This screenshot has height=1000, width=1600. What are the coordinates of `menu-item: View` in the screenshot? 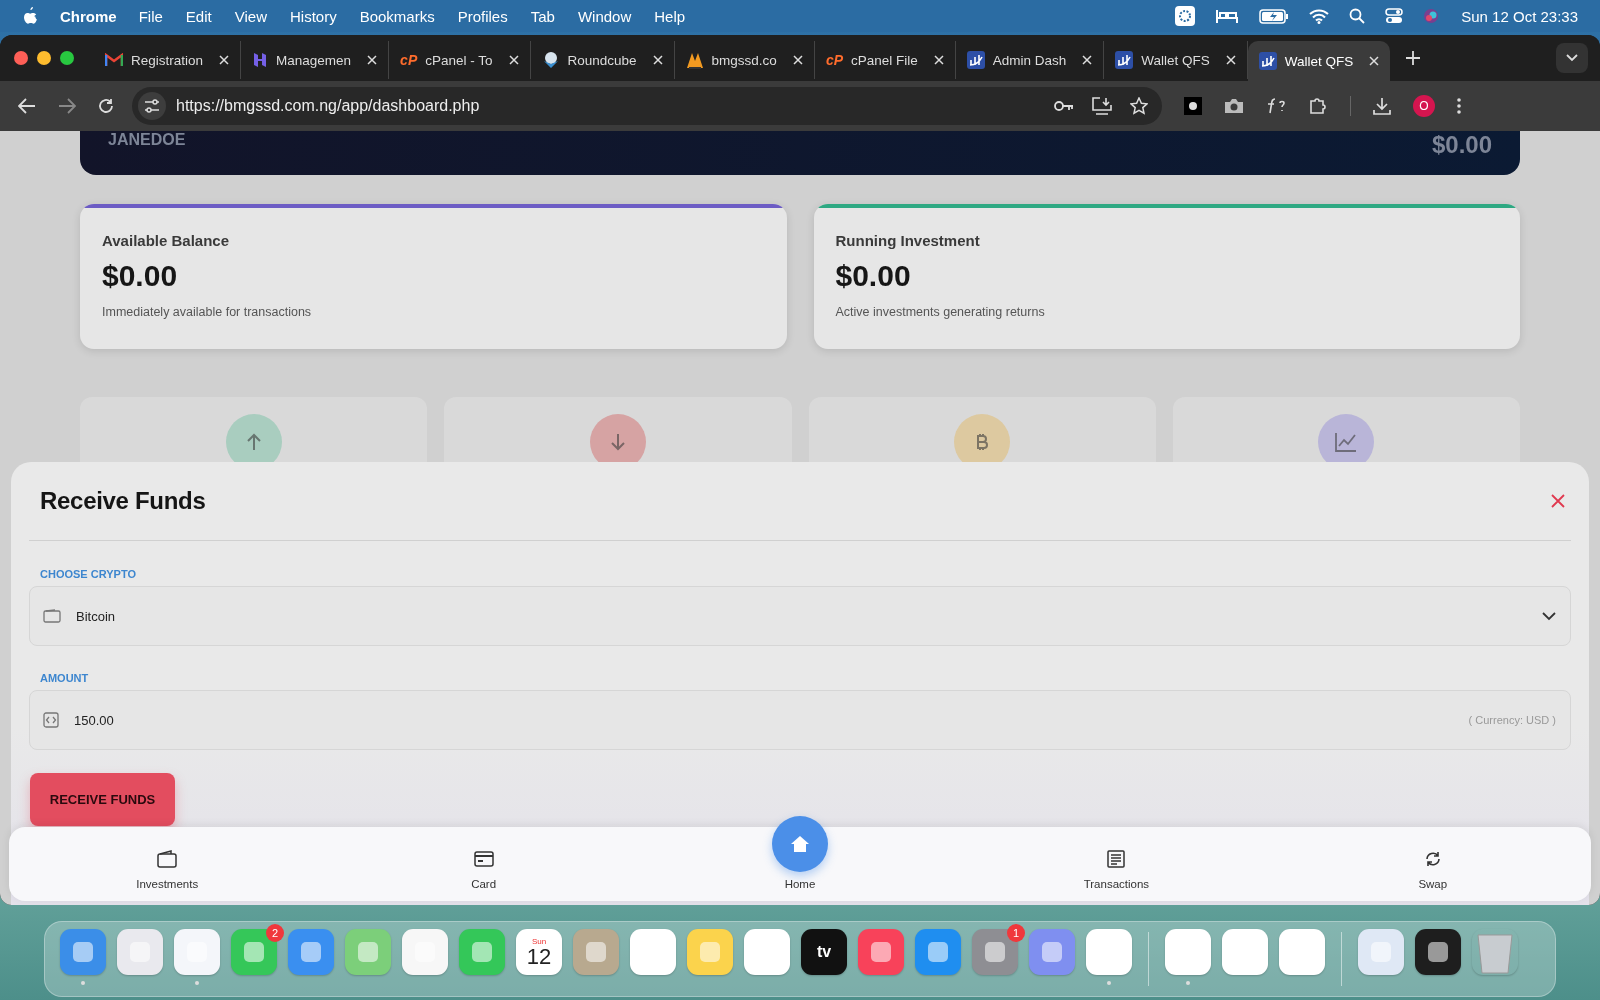 It's located at (250, 16).